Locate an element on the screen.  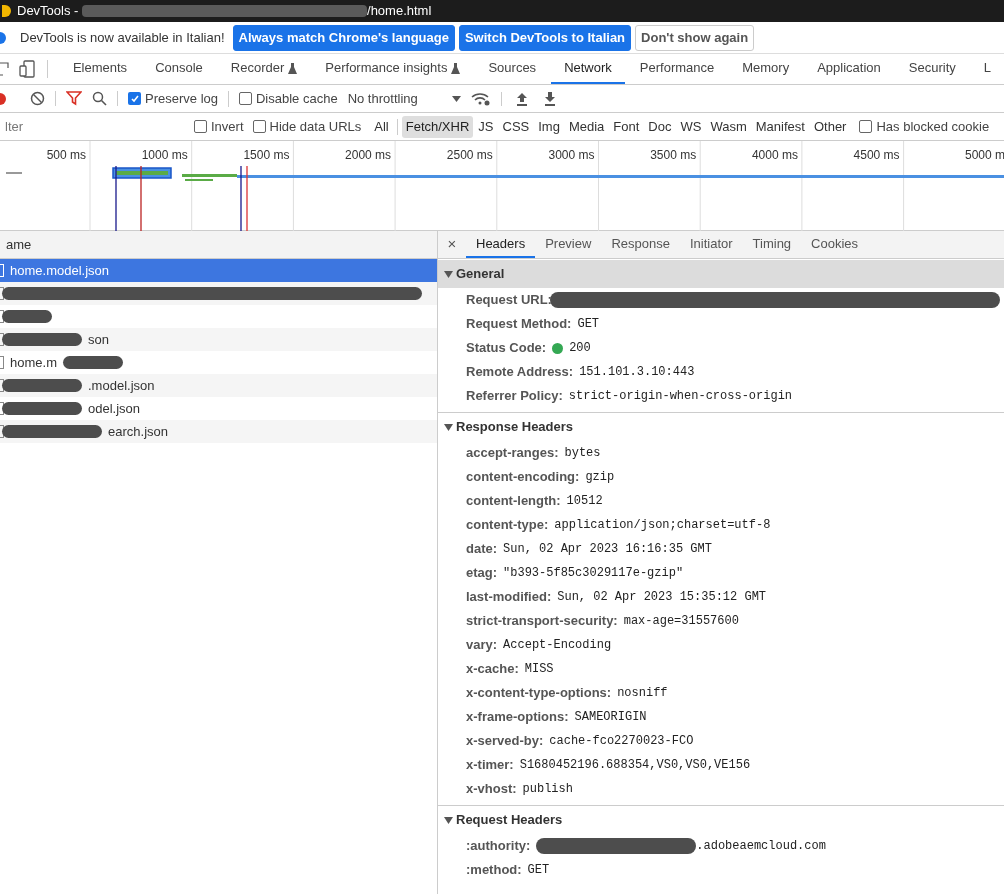
header-value: S1680452196.688354,VS0,VS0,VE156 is located at coordinates (635, 765).